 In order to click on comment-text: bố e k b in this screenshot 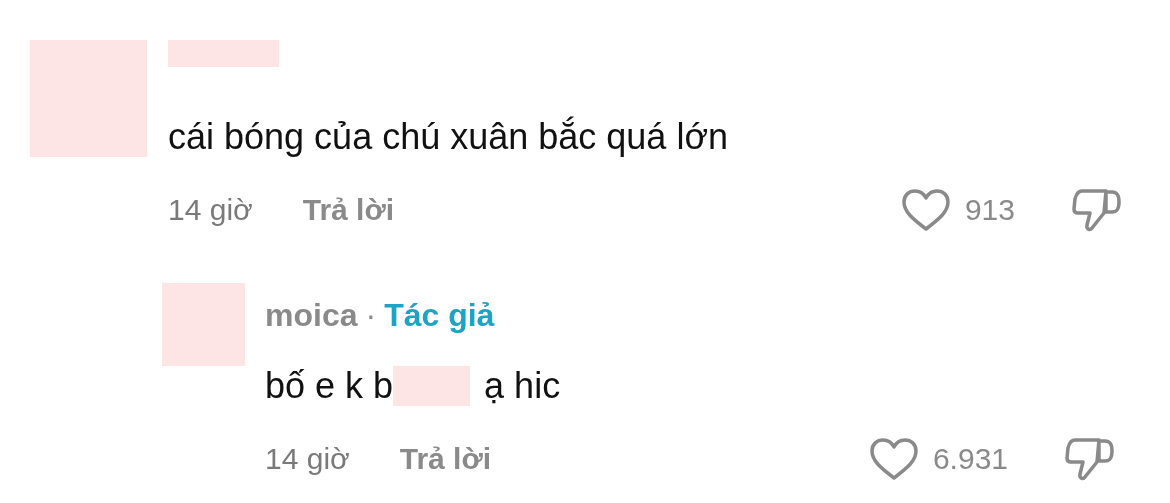, I will do `click(329, 386)`.